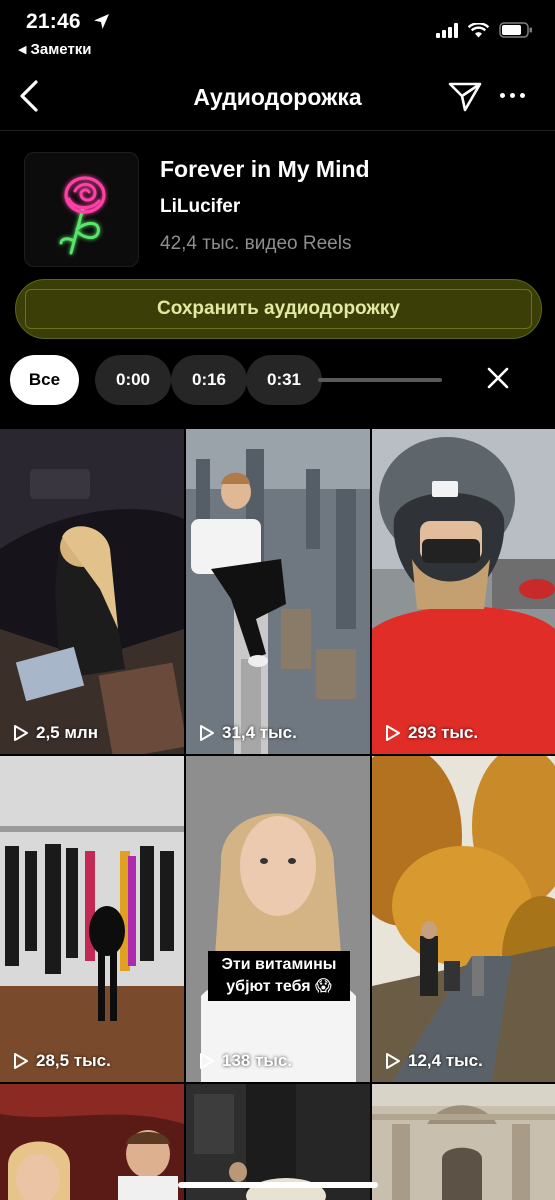  Describe the element at coordinates (44, 380) in the screenshot. I see `filter-all-chip: Все` at that location.